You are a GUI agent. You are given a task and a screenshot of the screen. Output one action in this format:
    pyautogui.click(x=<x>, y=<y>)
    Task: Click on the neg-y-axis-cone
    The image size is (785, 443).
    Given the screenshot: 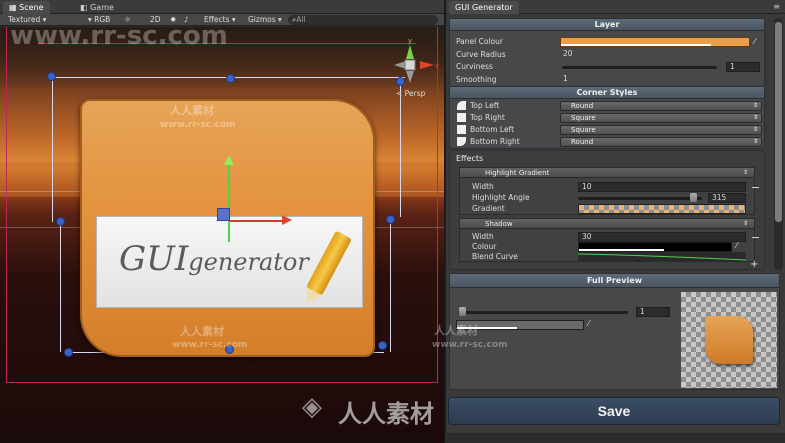 What is the action you would take?
    pyautogui.click(x=410, y=77)
    